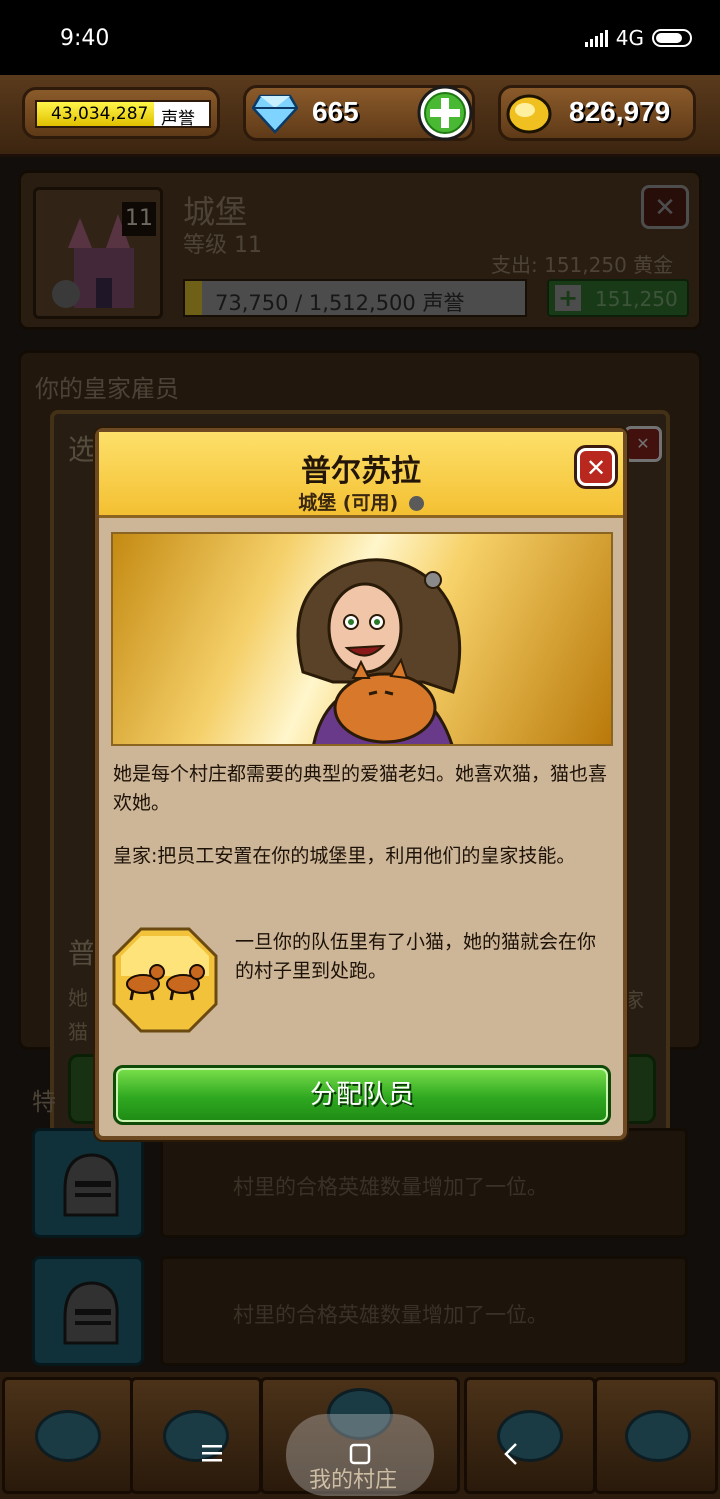  What do you see at coordinates (212, 1453) in the screenshot?
I see `menu-icon` at bounding box center [212, 1453].